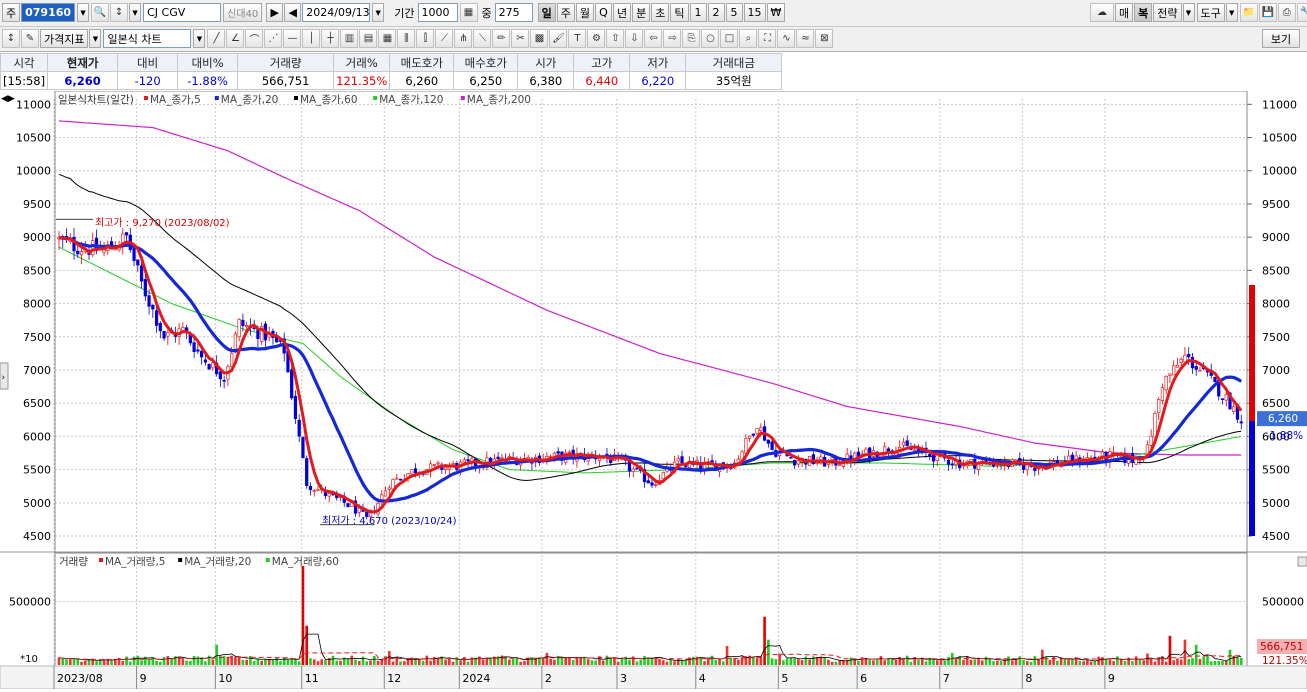 This screenshot has height=692, width=1307. I want to click on timeframe-week: 주, so click(565, 12).